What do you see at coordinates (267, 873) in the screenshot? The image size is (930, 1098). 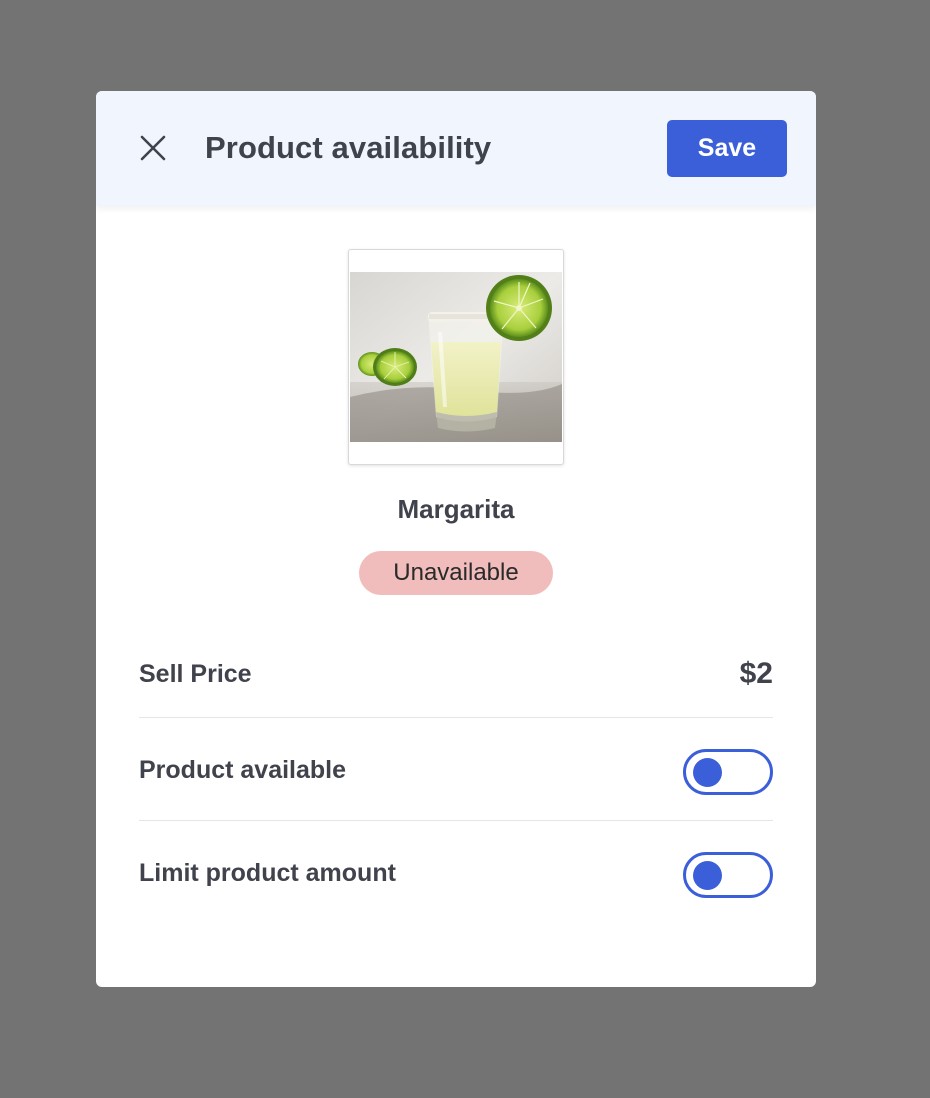 I see `limit-amount-label: Limit product amount` at bounding box center [267, 873].